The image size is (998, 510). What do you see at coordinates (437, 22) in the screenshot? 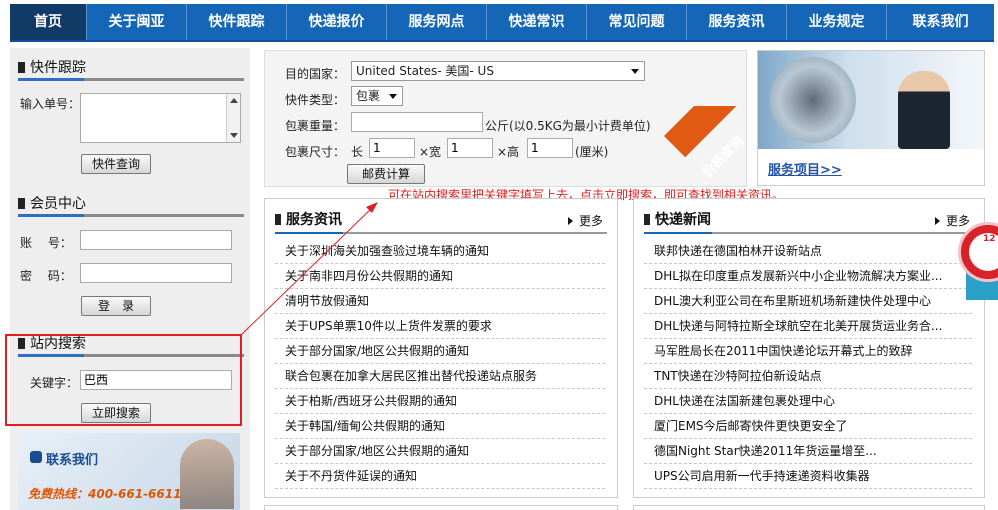
I see `nav-item-outlets: 服务网点` at bounding box center [437, 22].